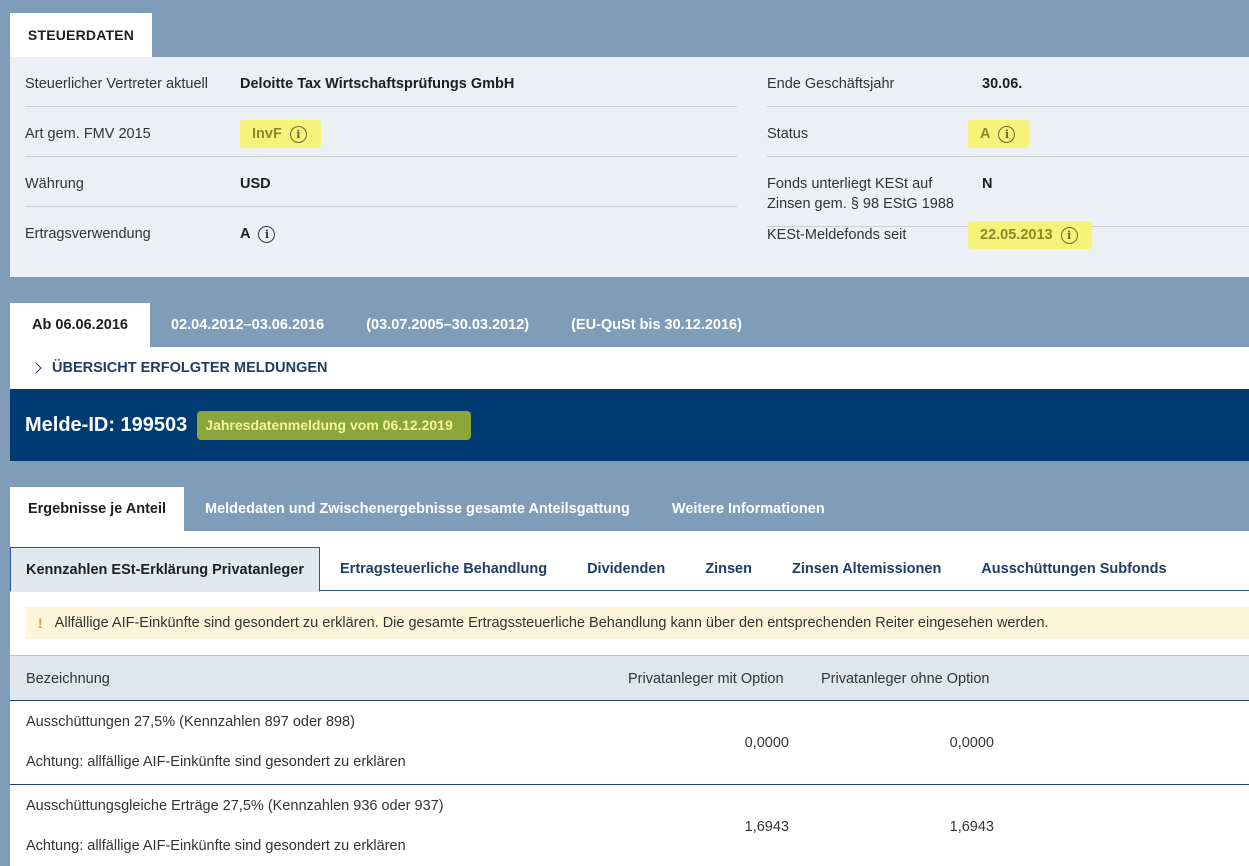 This screenshot has height=866, width=1249. Describe the element at coordinates (54, 184) in the screenshot. I see `label-waehrung: Währung` at that location.